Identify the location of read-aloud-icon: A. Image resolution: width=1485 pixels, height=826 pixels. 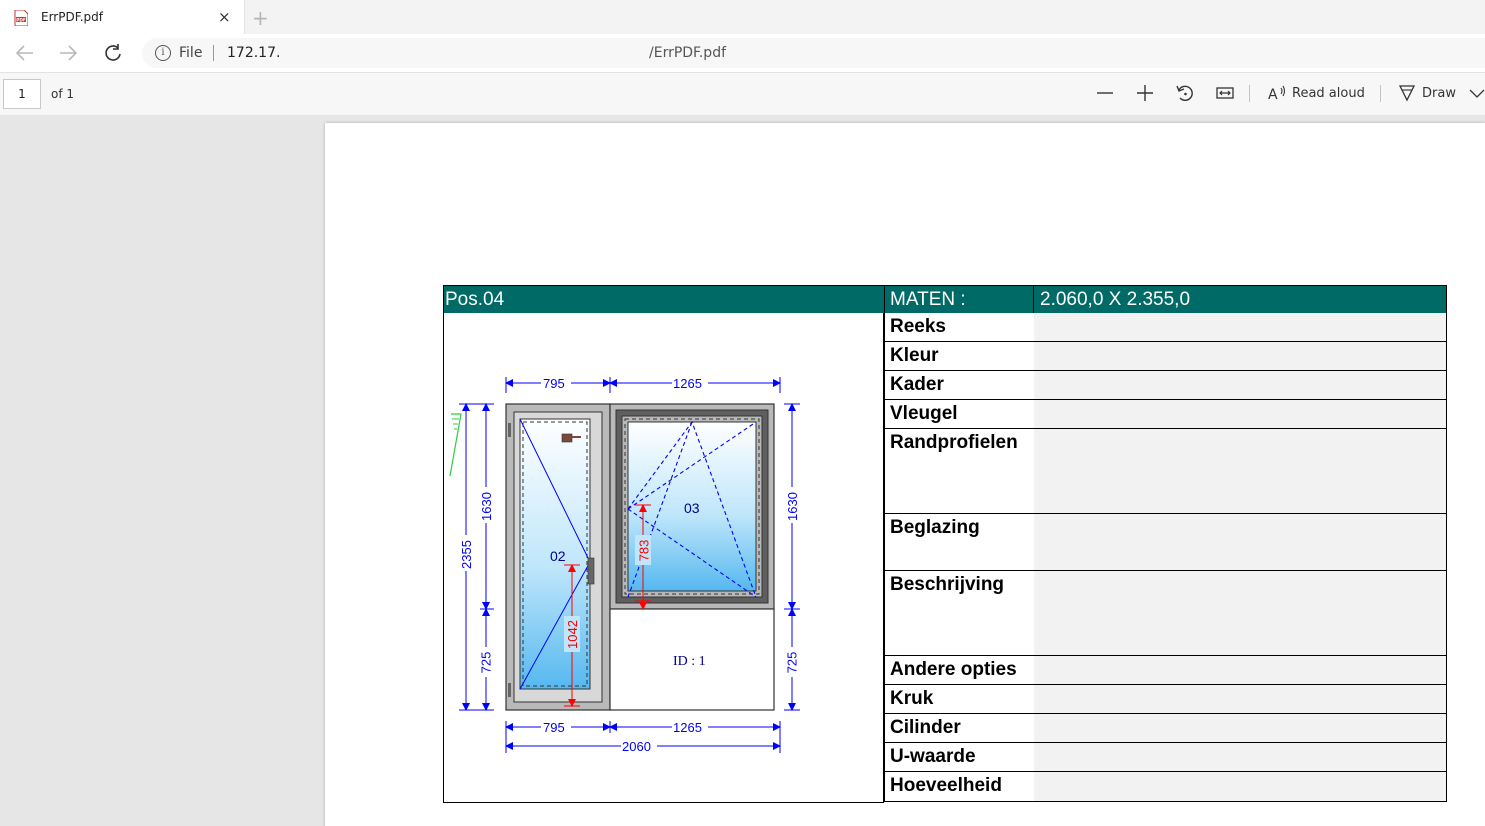
(1277, 93).